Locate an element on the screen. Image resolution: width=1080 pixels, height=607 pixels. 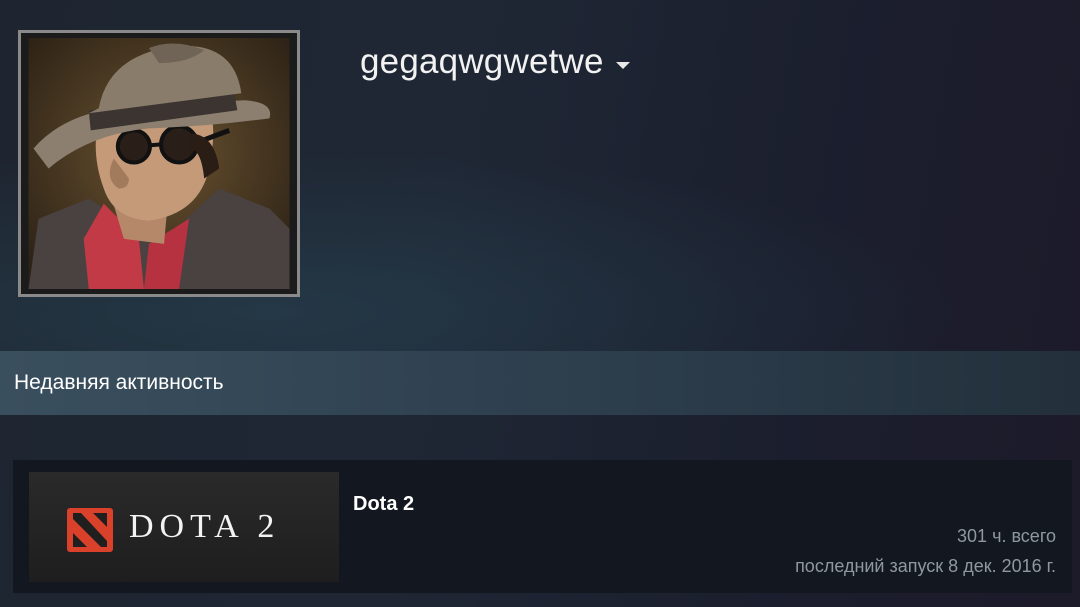
game-banner: DOTA 2 is located at coordinates (184, 527).